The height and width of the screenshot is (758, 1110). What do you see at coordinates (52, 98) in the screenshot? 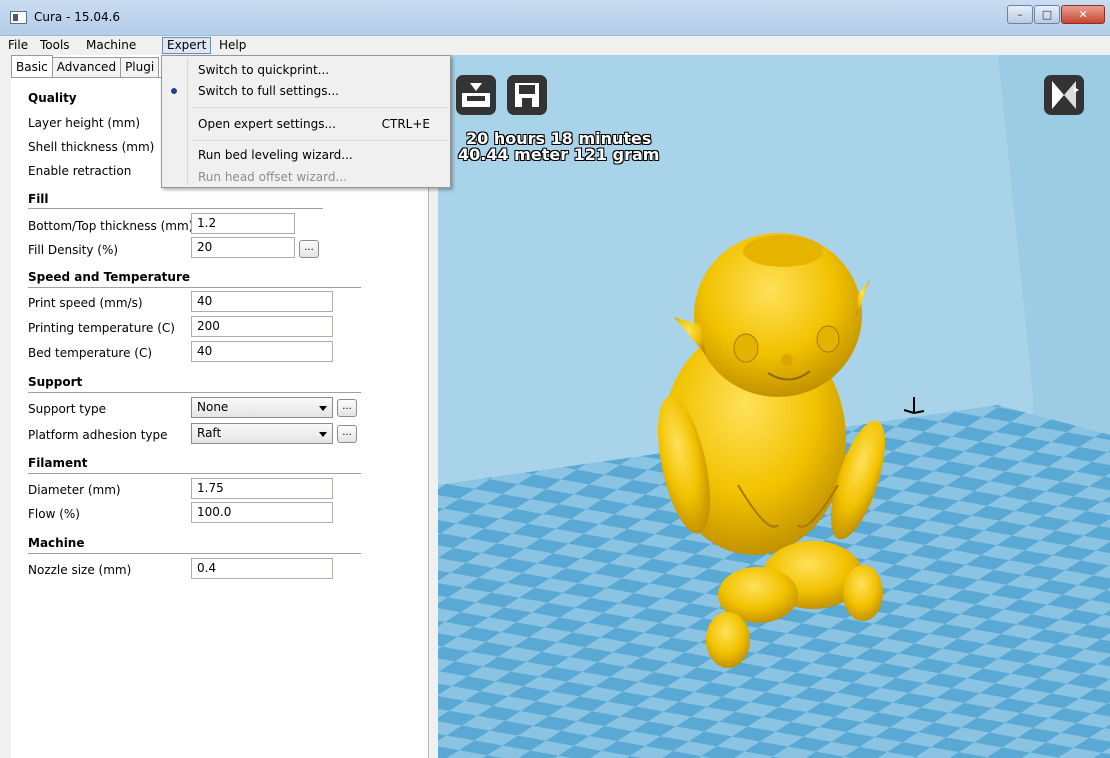
I see `section-quality: Quality` at bounding box center [52, 98].